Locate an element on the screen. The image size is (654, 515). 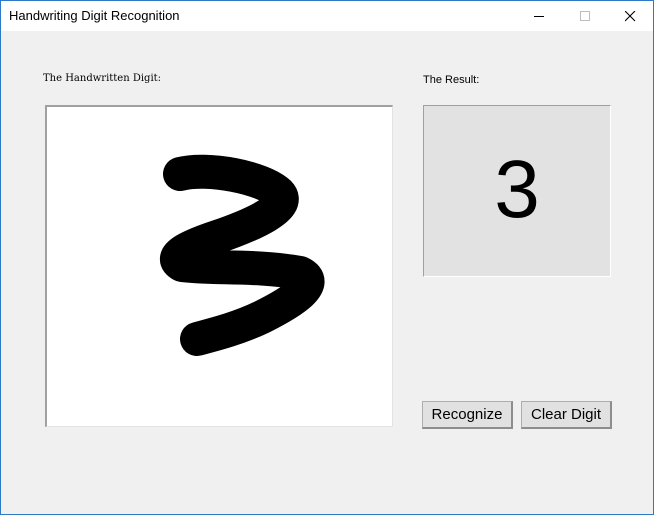
maximize-icon is located at coordinates (585, 16).